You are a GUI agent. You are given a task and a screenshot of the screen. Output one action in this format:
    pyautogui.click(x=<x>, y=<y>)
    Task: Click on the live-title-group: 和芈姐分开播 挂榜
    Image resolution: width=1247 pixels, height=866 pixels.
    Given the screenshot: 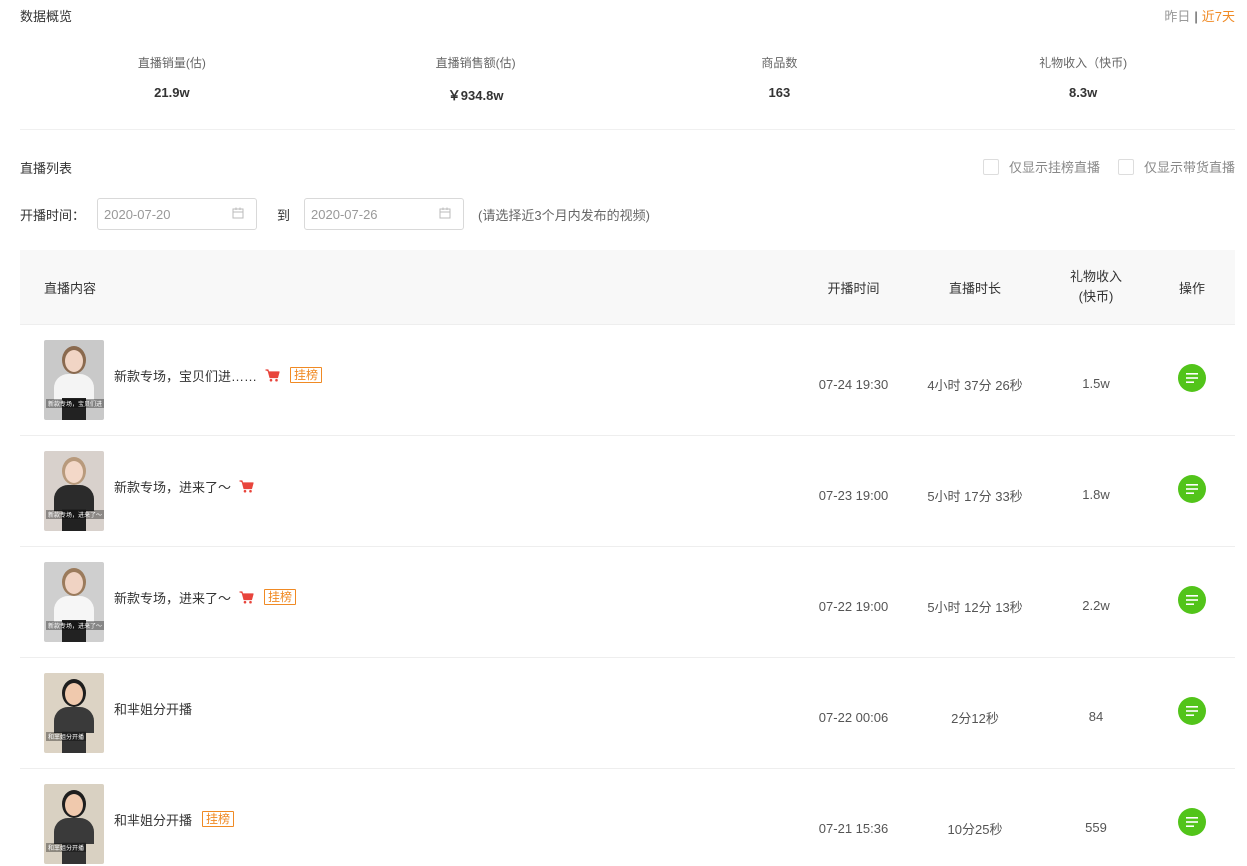 What is the action you would take?
    pyautogui.click(x=174, y=819)
    